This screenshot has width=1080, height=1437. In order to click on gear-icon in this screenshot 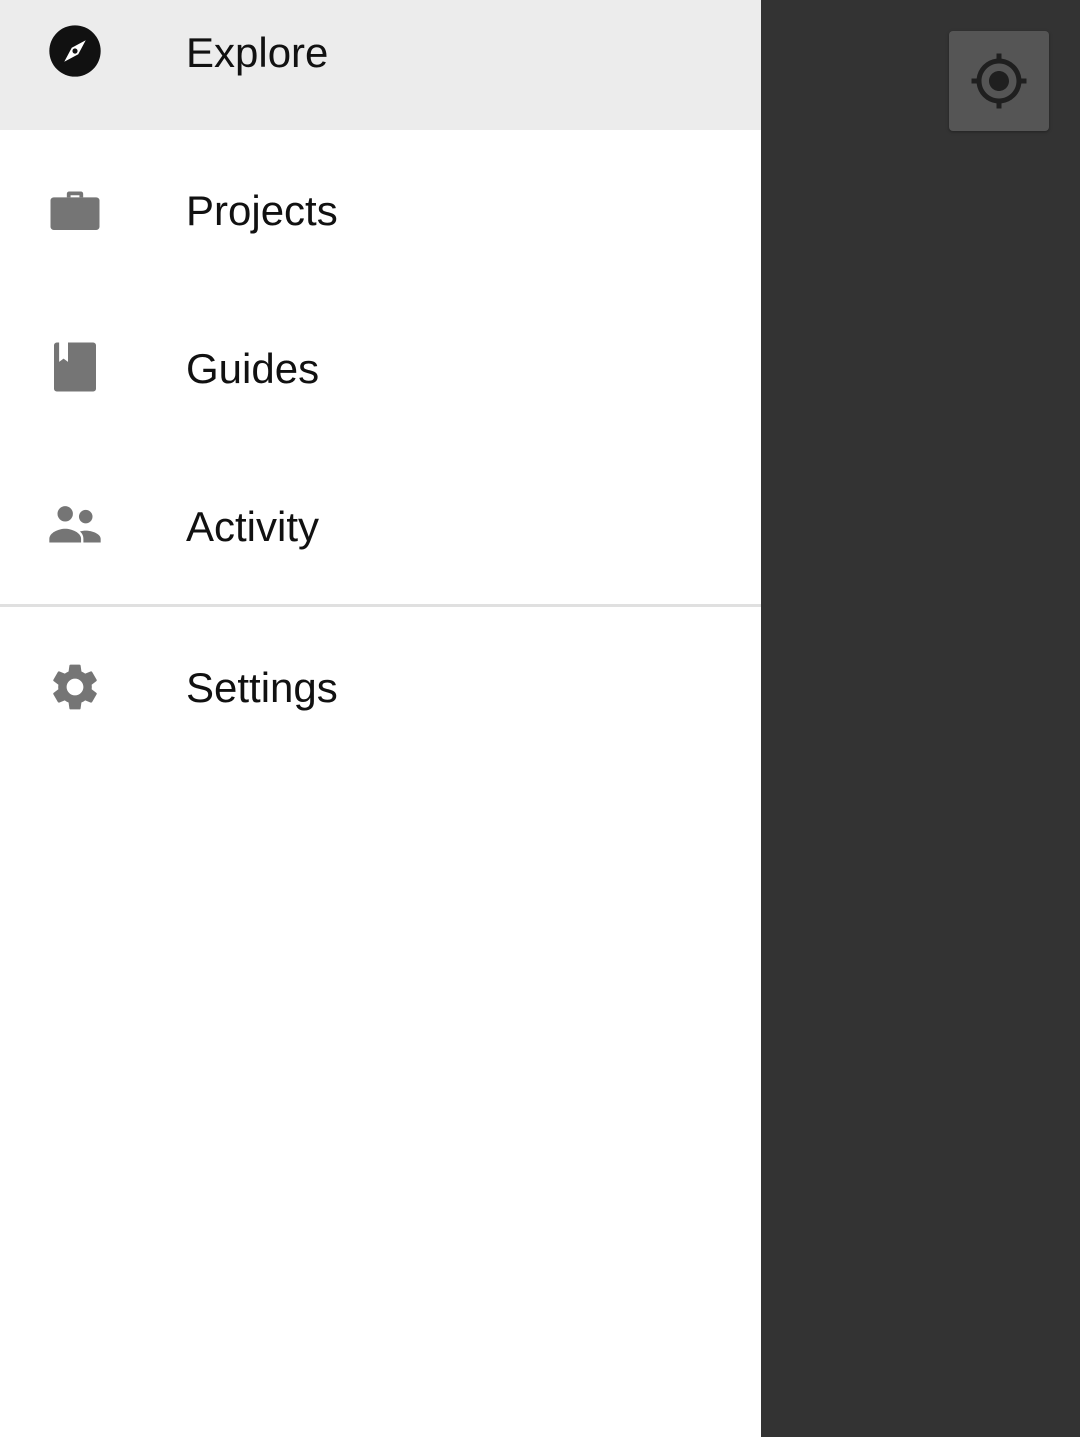, I will do `click(75, 687)`.